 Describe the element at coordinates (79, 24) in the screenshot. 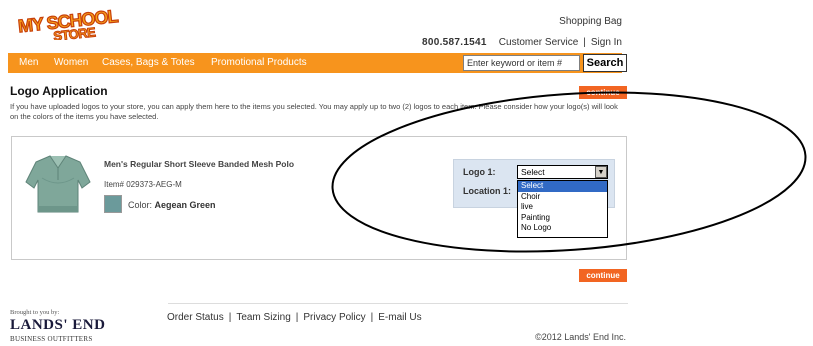

I see `store-logo: MY SCHOOL STORE` at that location.